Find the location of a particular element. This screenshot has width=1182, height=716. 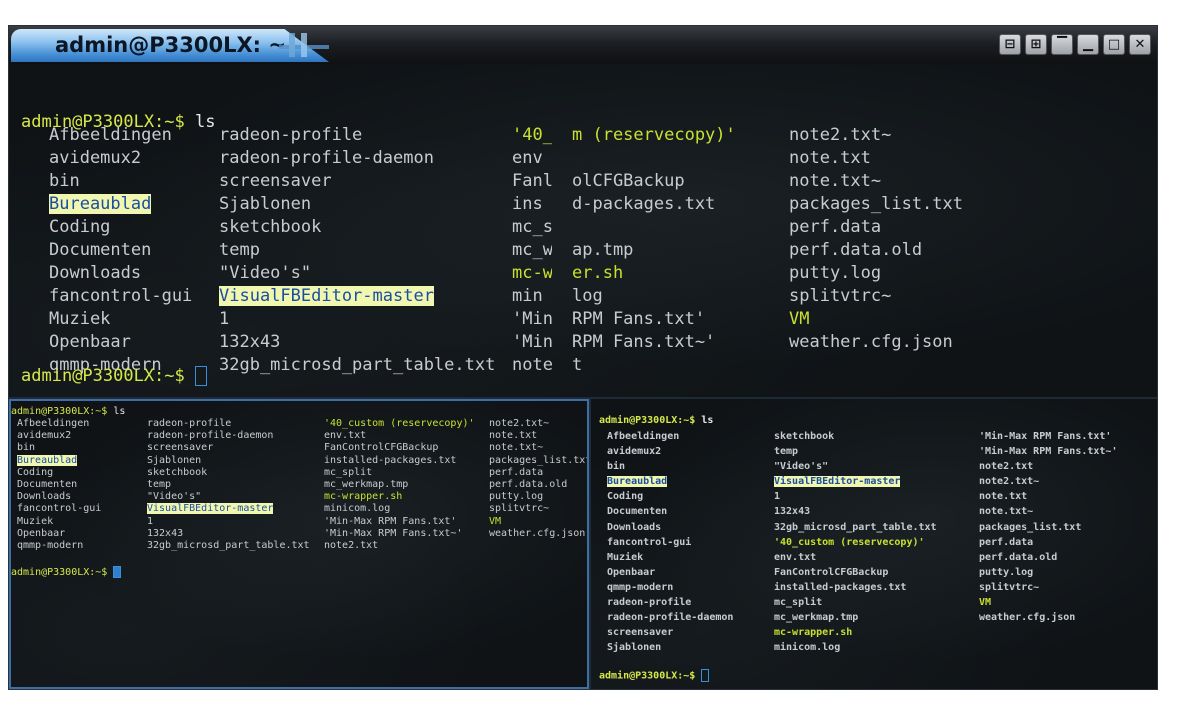

file-entry: Documenten is located at coordinates (100, 250).